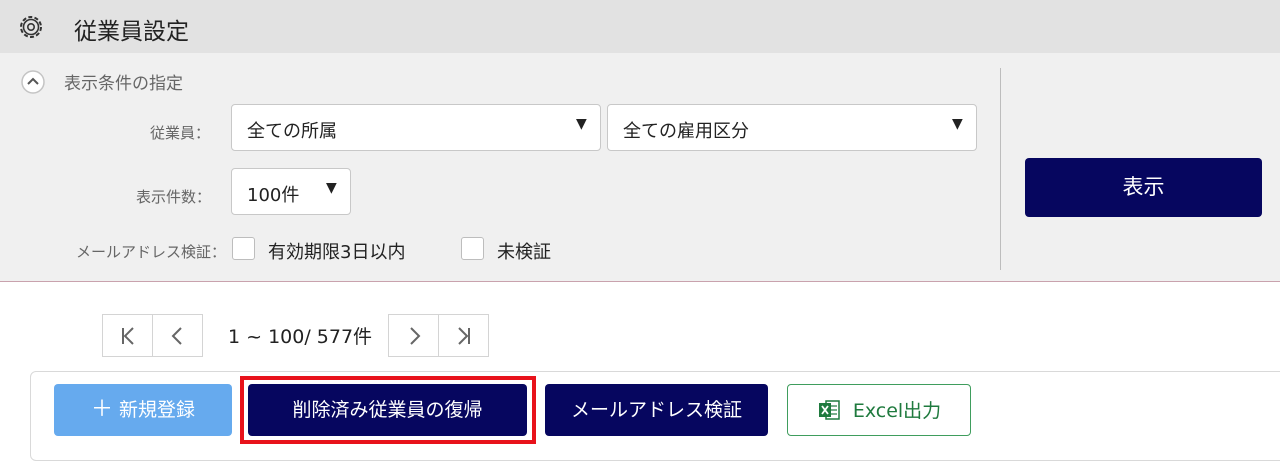 The image size is (1280, 461). I want to click on chevron-up-icon, so click(33, 82).